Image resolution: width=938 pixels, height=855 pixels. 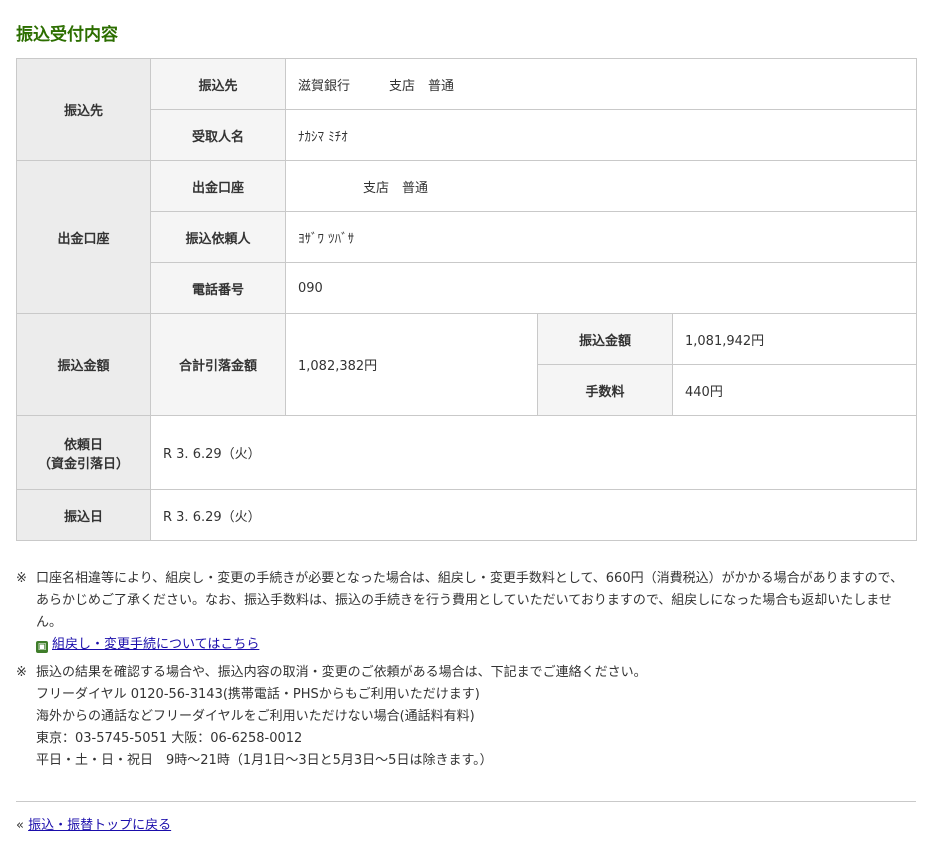 I want to click on total-debit-value: 1,082,382円, so click(x=411, y=364).